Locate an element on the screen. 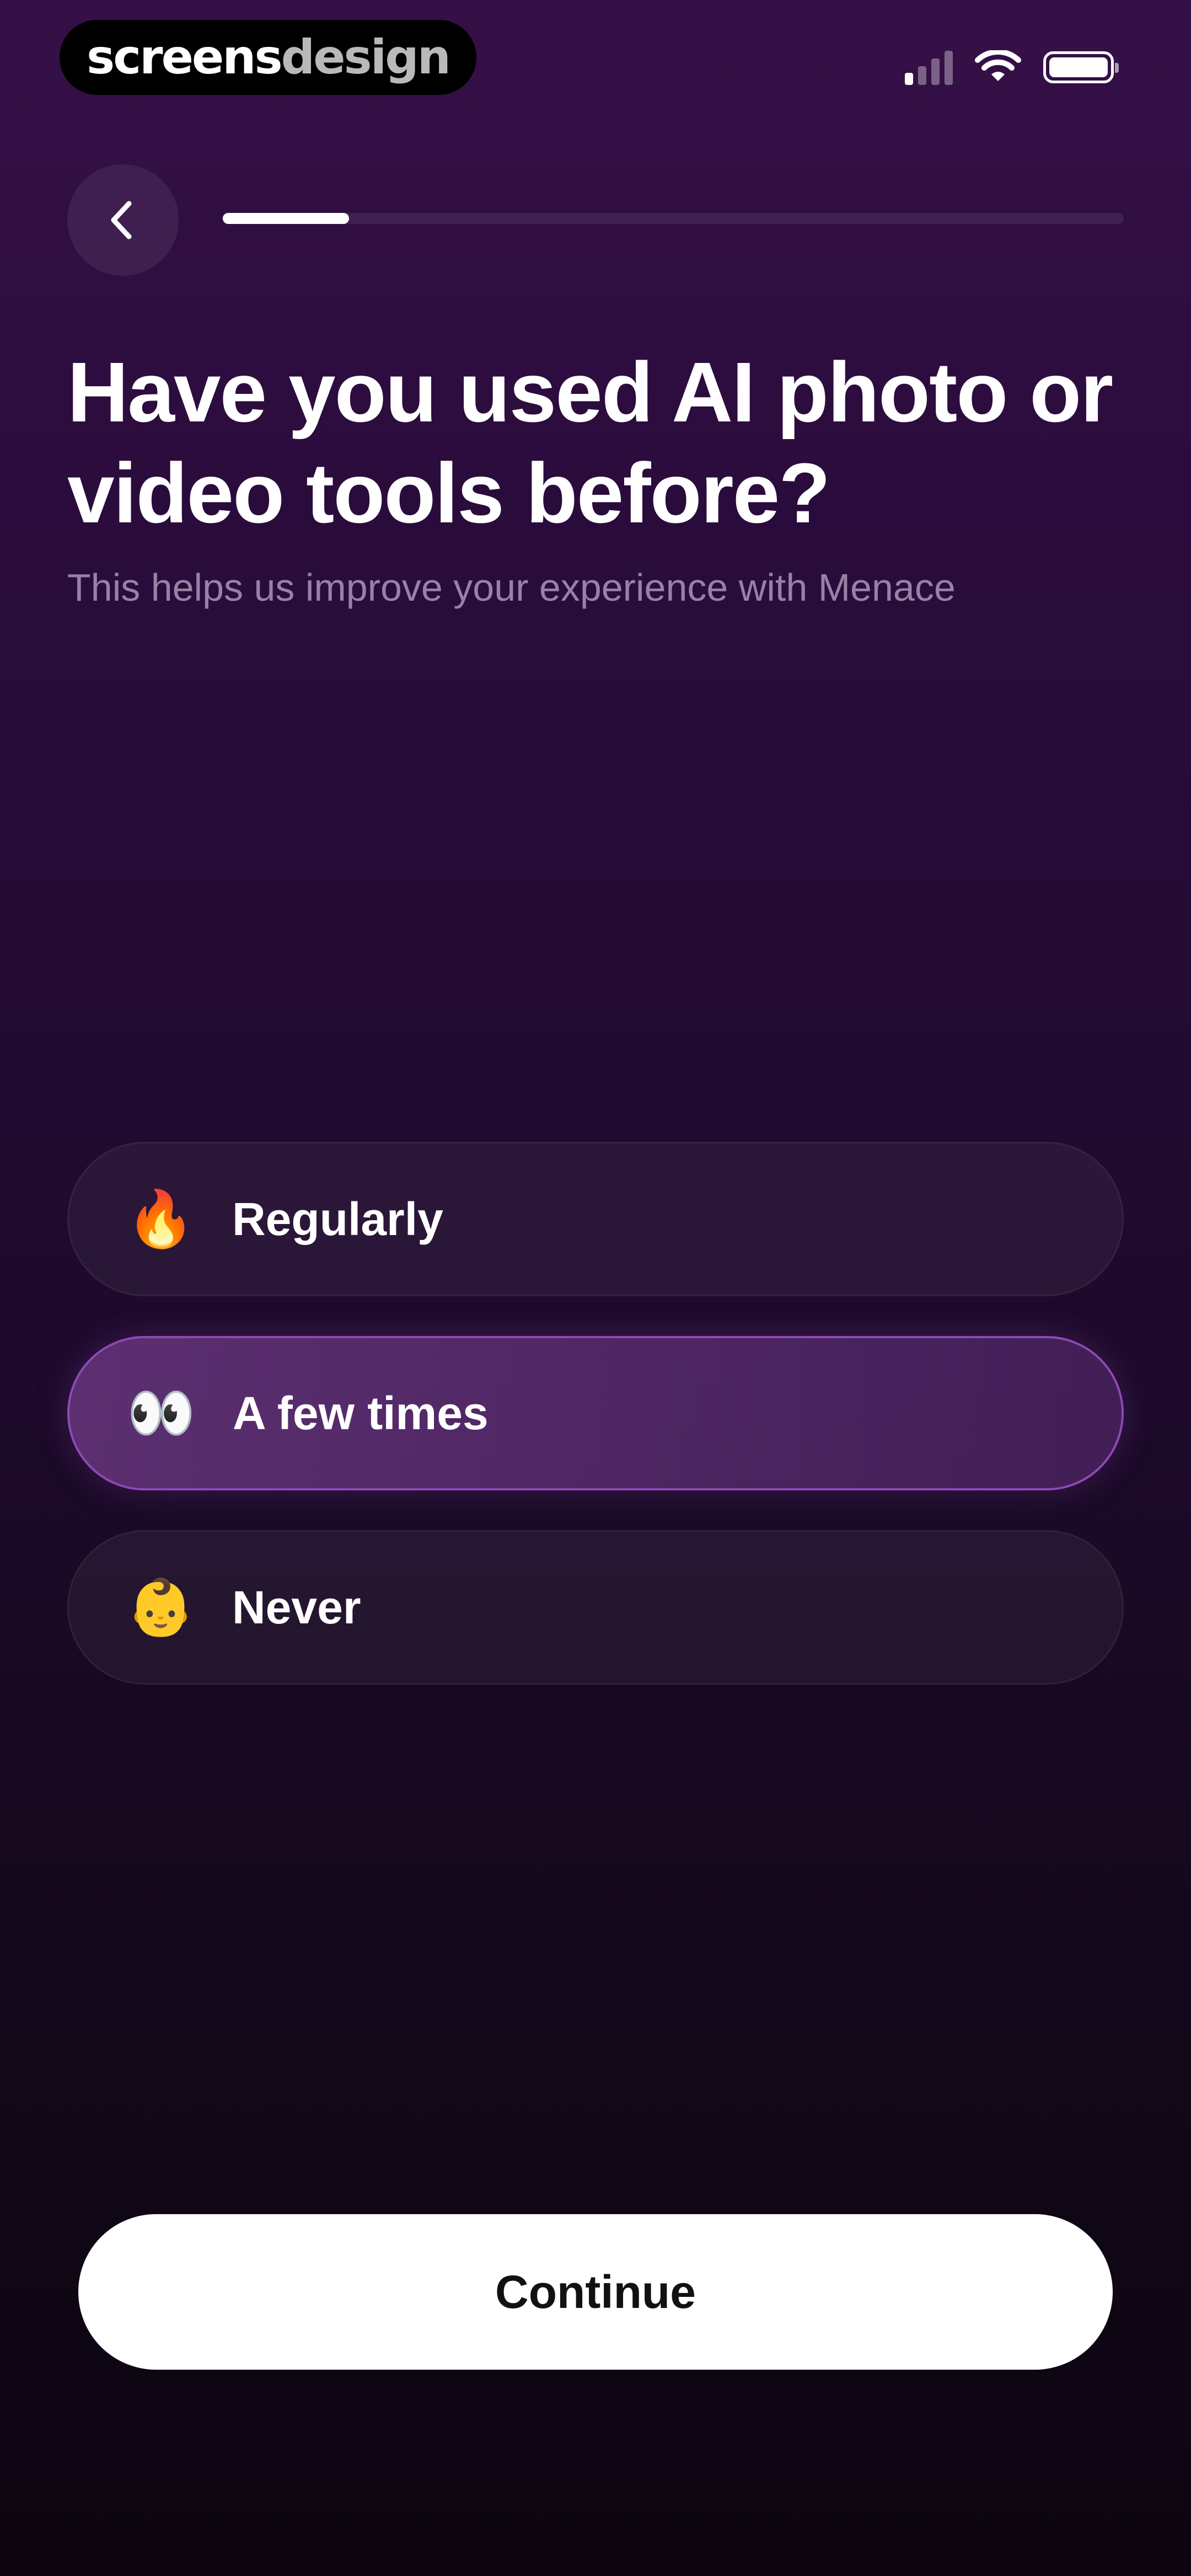 The height and width of the screenshot is (2576, 1191). brand-text-design: design is located at coordinates (366, 57).